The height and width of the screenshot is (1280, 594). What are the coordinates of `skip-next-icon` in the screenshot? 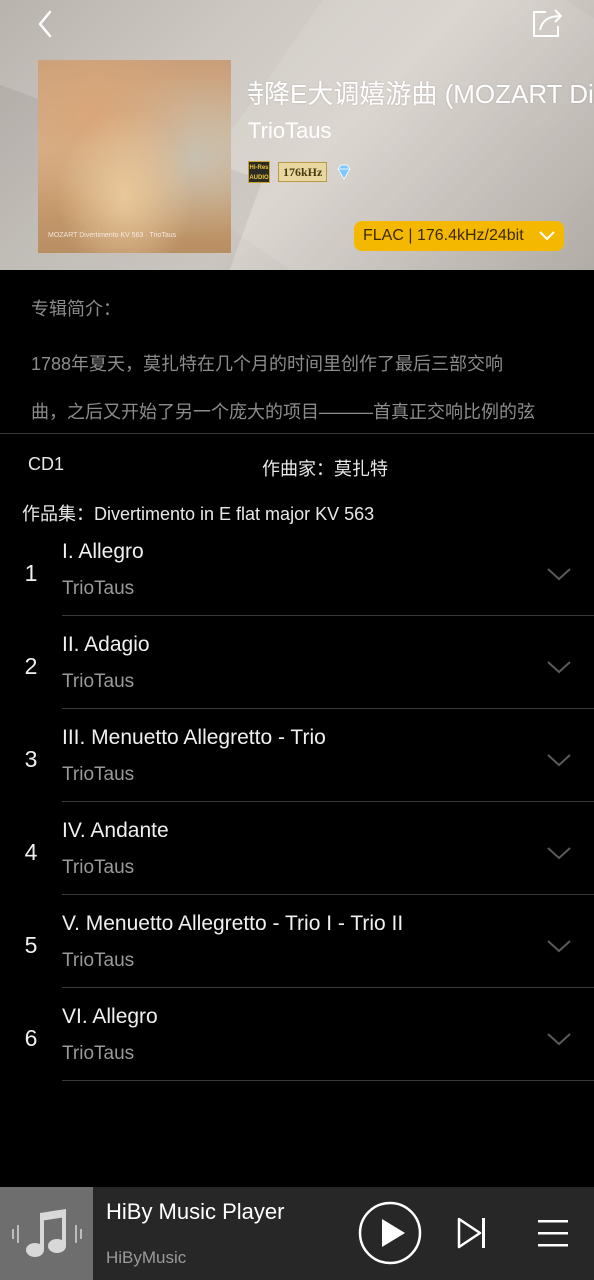 It's located at (472, 1233).